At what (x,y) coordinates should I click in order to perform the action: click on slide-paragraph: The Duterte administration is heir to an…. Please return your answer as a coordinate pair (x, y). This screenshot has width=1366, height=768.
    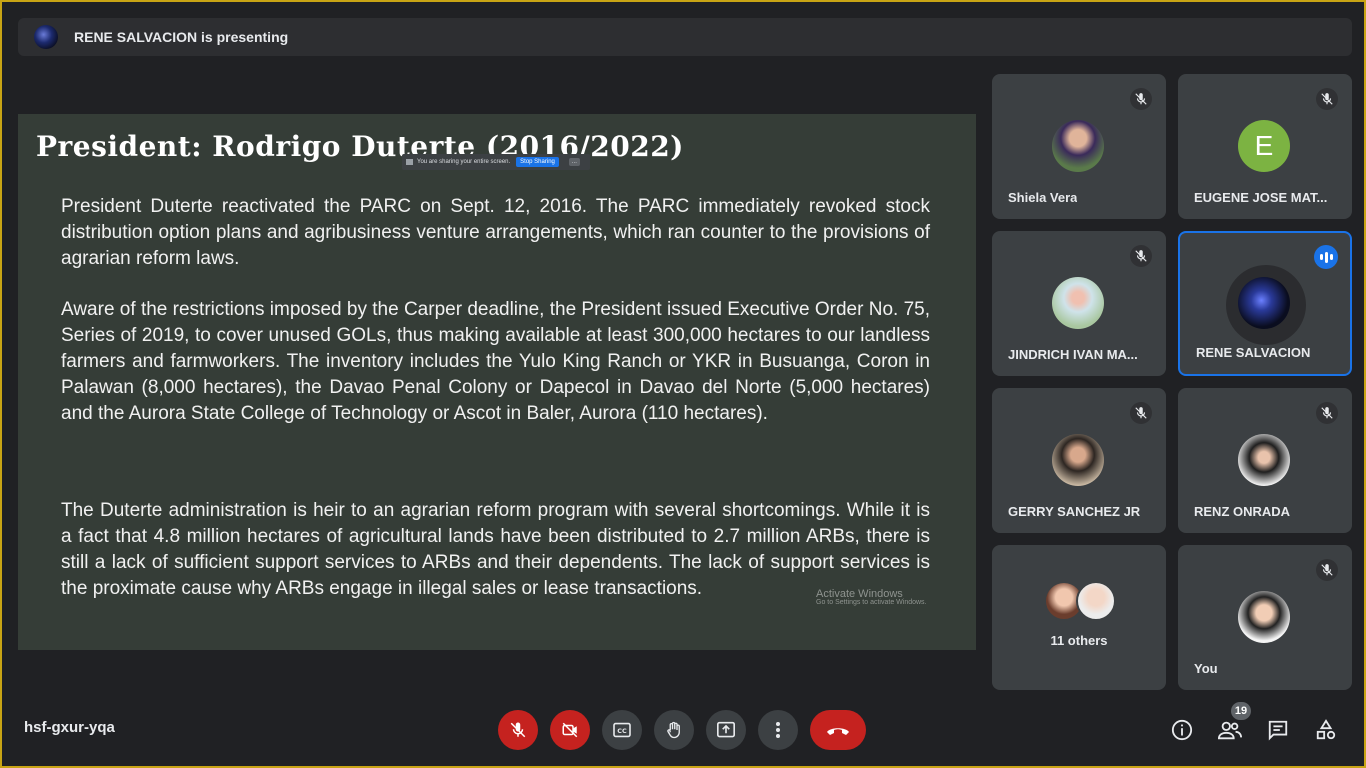
    Looking at the image, I should click on (495, 549).